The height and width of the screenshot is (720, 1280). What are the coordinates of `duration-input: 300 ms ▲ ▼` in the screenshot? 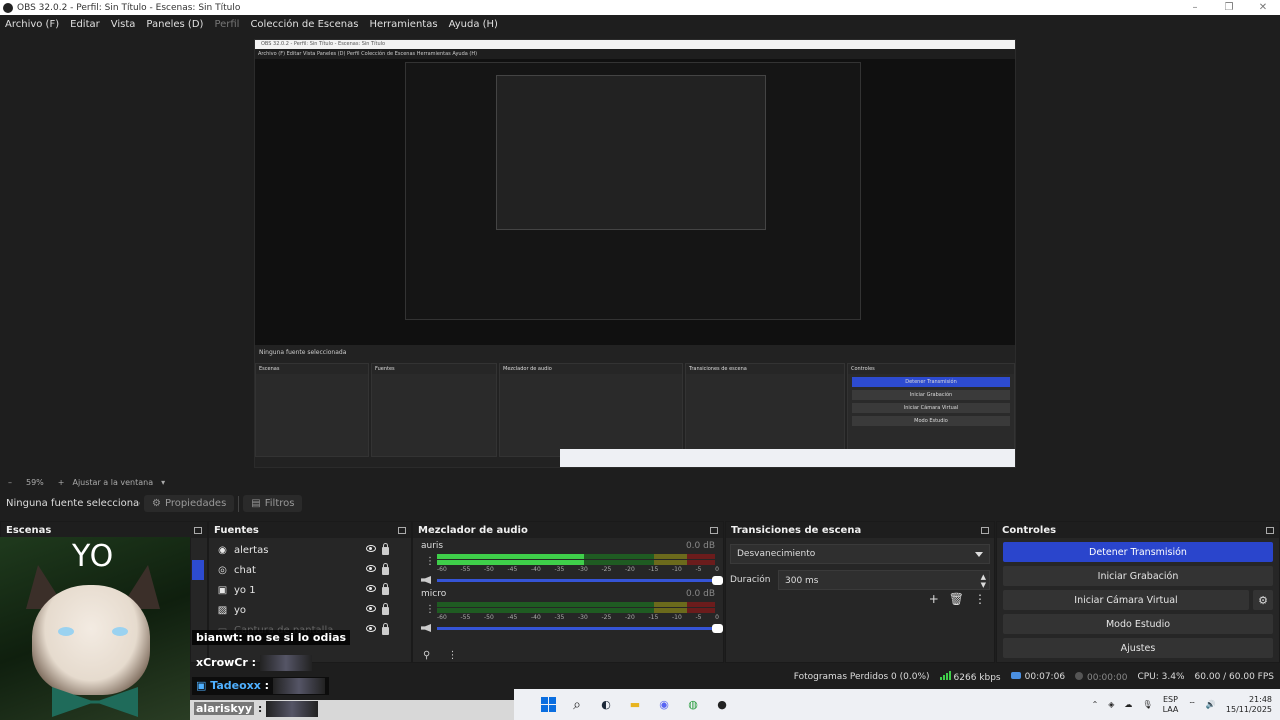 It's located at (884, 580).